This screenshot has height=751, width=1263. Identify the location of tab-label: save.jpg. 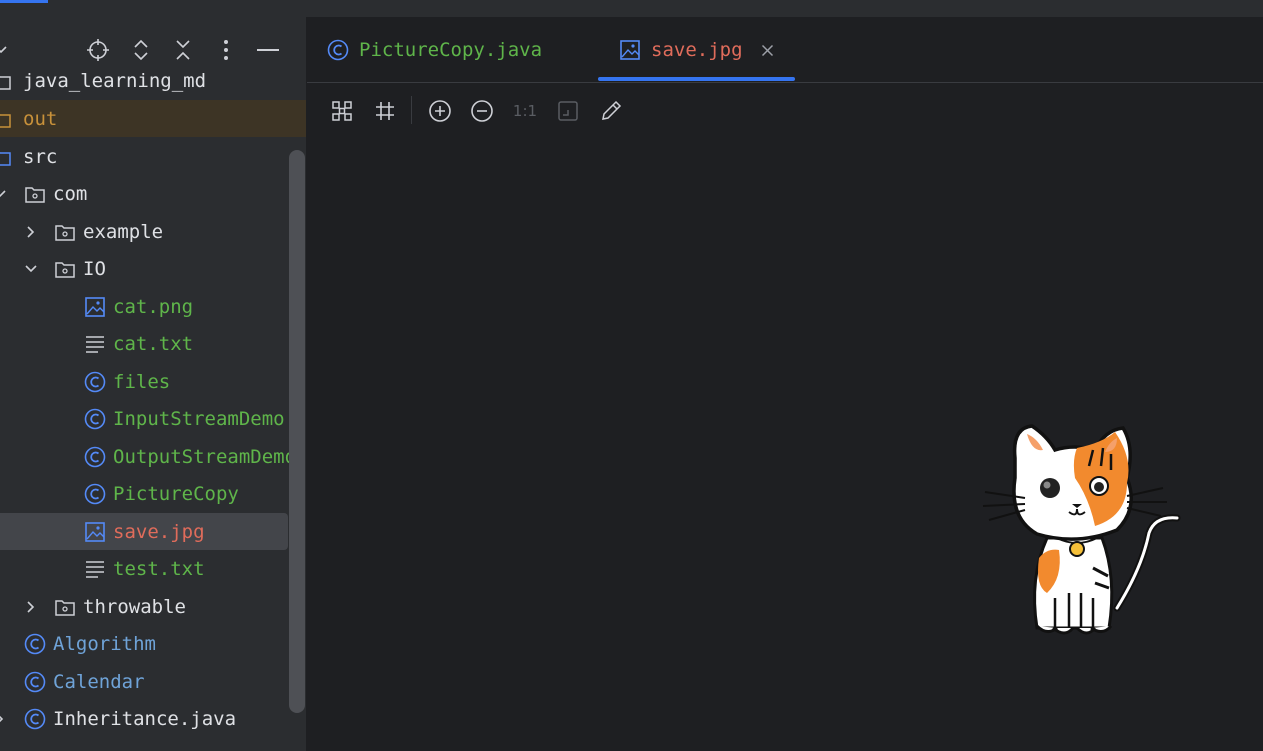
(697, 50).